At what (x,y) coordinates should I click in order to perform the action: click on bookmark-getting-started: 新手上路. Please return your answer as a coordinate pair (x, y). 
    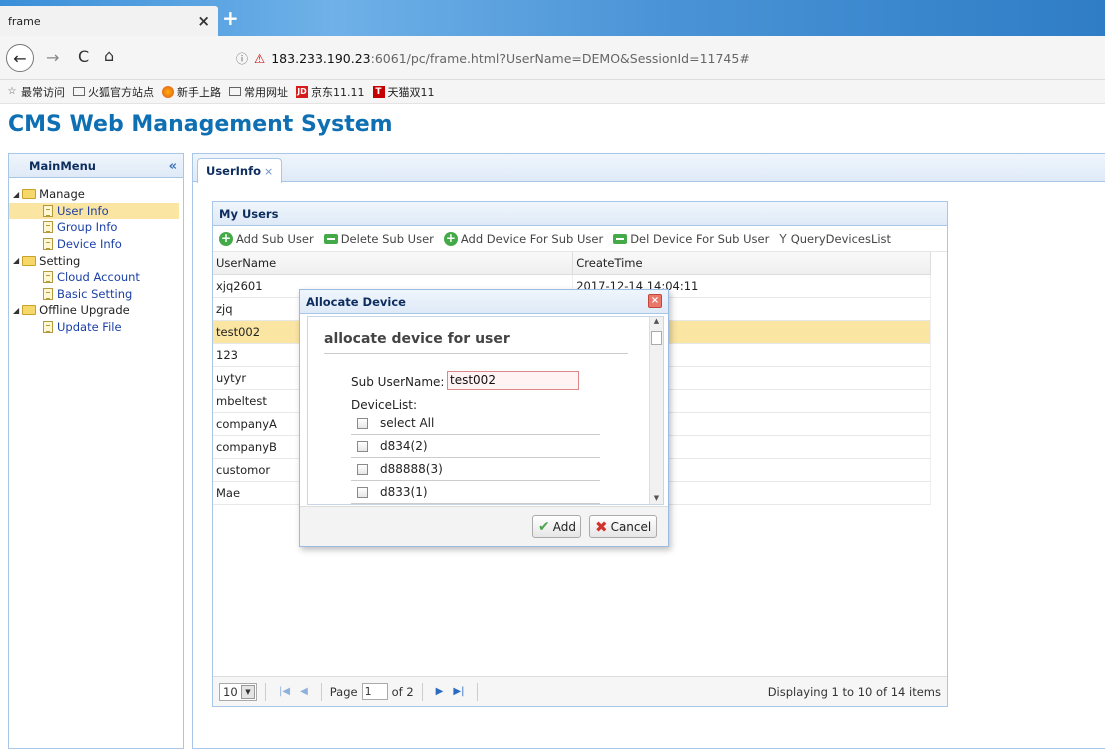
    Looking at the image, I should click on (191, 92).